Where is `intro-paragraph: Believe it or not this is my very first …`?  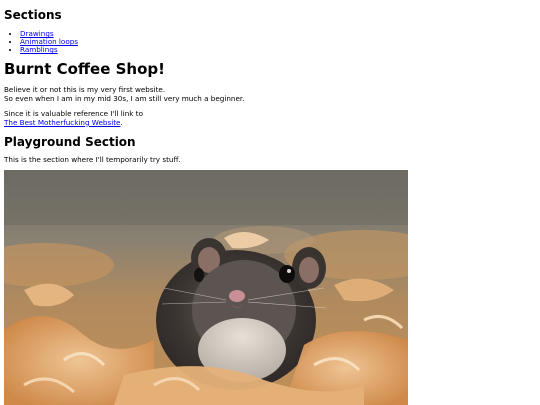
intro-paragraph: Believe it or not this is my very first … is located at coordinates (269, 94).